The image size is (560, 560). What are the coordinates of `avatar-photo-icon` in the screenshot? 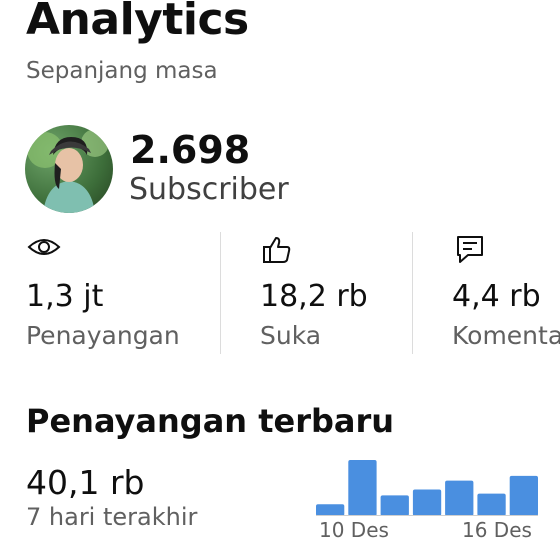 It's located at (68, 171).